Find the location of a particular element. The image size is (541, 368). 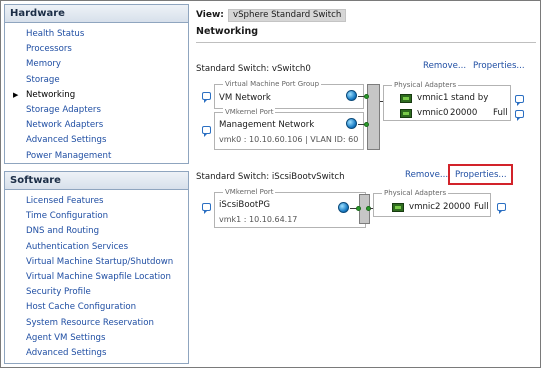

nav-item-memory: Memory is located at coordinates (96, 64).